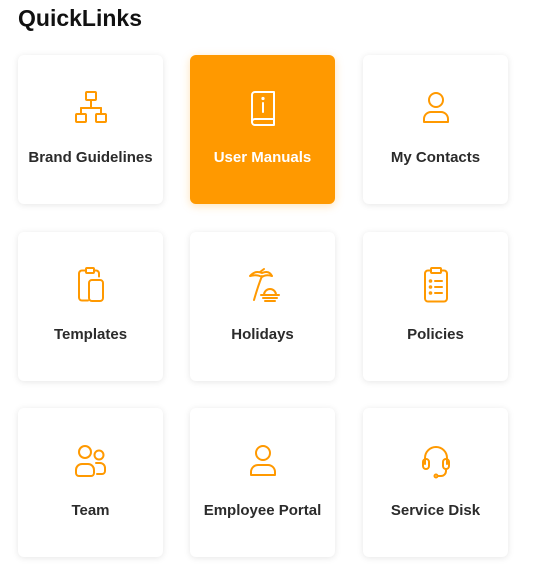 This screenshot has width=535, height=577. What do you see at coordinates (91, 461) in the screenshot?
I see `team-icon` at bounding box center [91, 461].